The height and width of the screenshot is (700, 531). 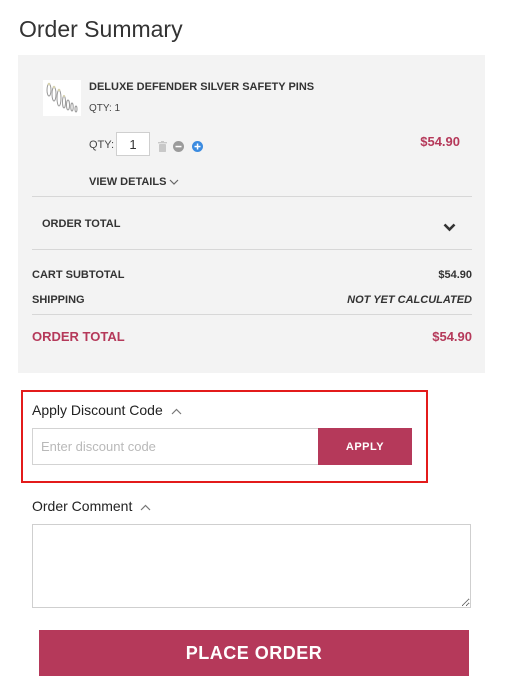 What do you see at coordinates (78, 275) in the screenshot?
I see `cart-subtotal-label: CART SUBTOTAL` at bounding box center [78, 275].